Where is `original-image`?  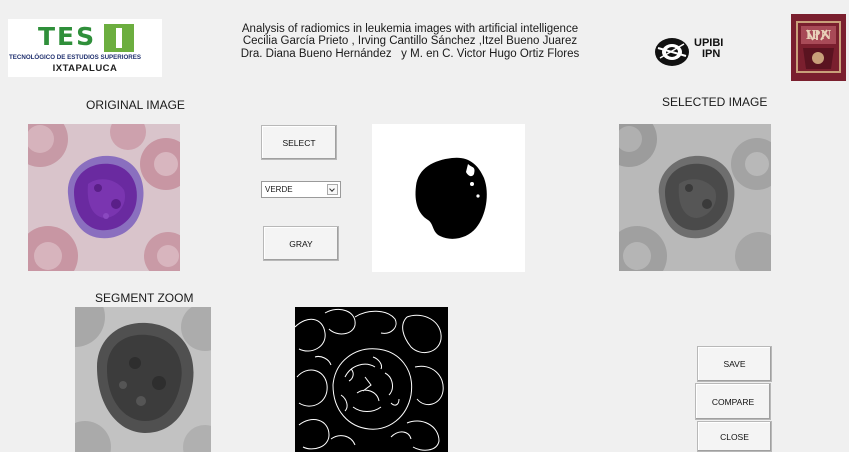 original-image is located at coordinates (104, 197).